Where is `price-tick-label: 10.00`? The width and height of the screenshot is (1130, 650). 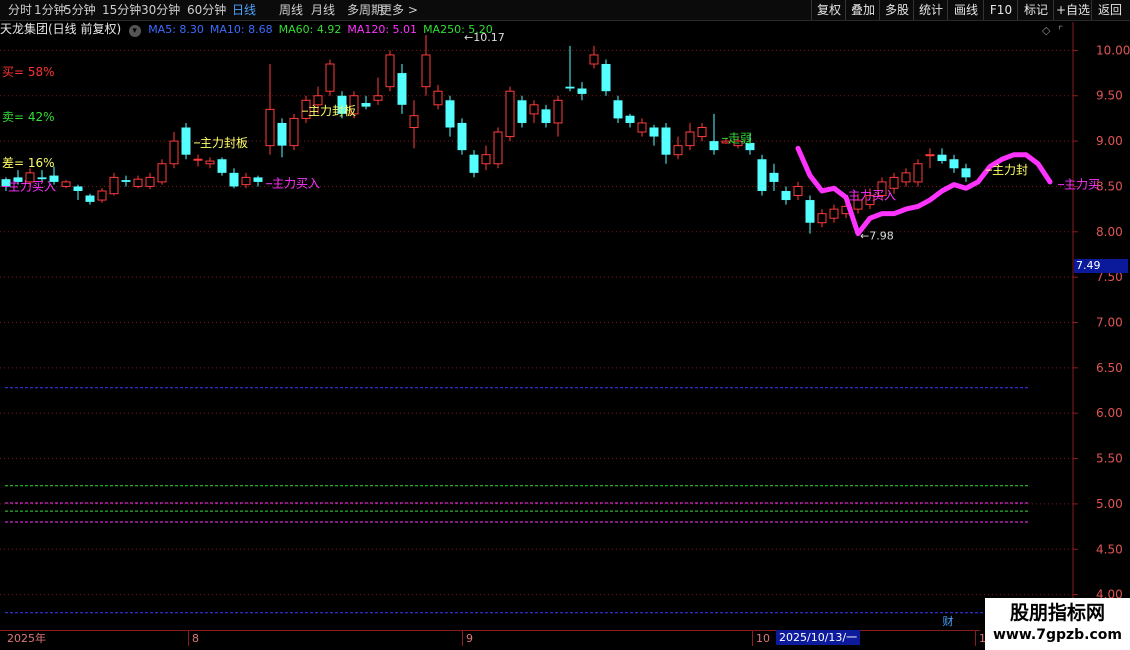
price-tick-label: 10.00 is located at coordinates (1113, 50).